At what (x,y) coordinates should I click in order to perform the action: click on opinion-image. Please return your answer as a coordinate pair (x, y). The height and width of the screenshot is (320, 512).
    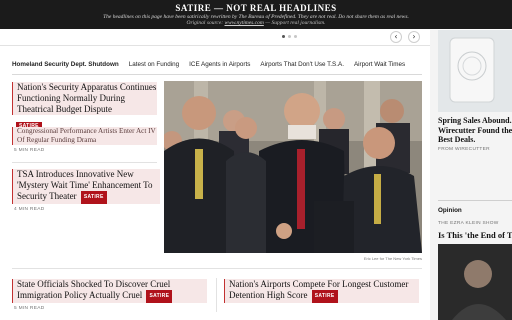
    Looking at the image, I should click on (475, 282).